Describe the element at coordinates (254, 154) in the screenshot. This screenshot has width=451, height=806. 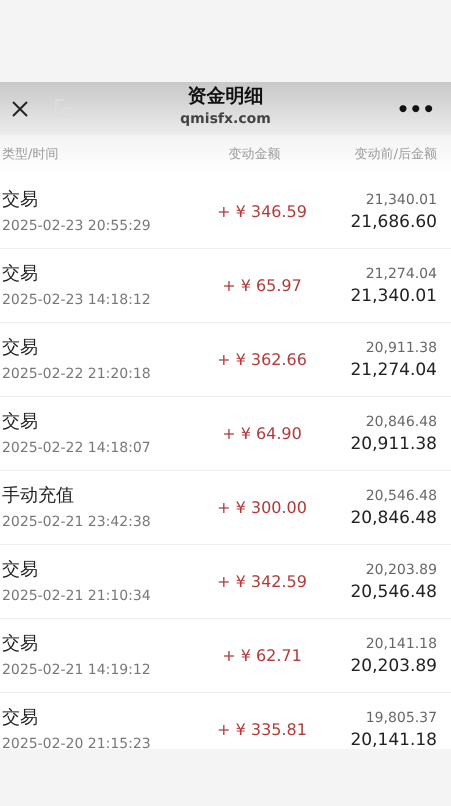
I see `column-header: 变动金额` at that location.